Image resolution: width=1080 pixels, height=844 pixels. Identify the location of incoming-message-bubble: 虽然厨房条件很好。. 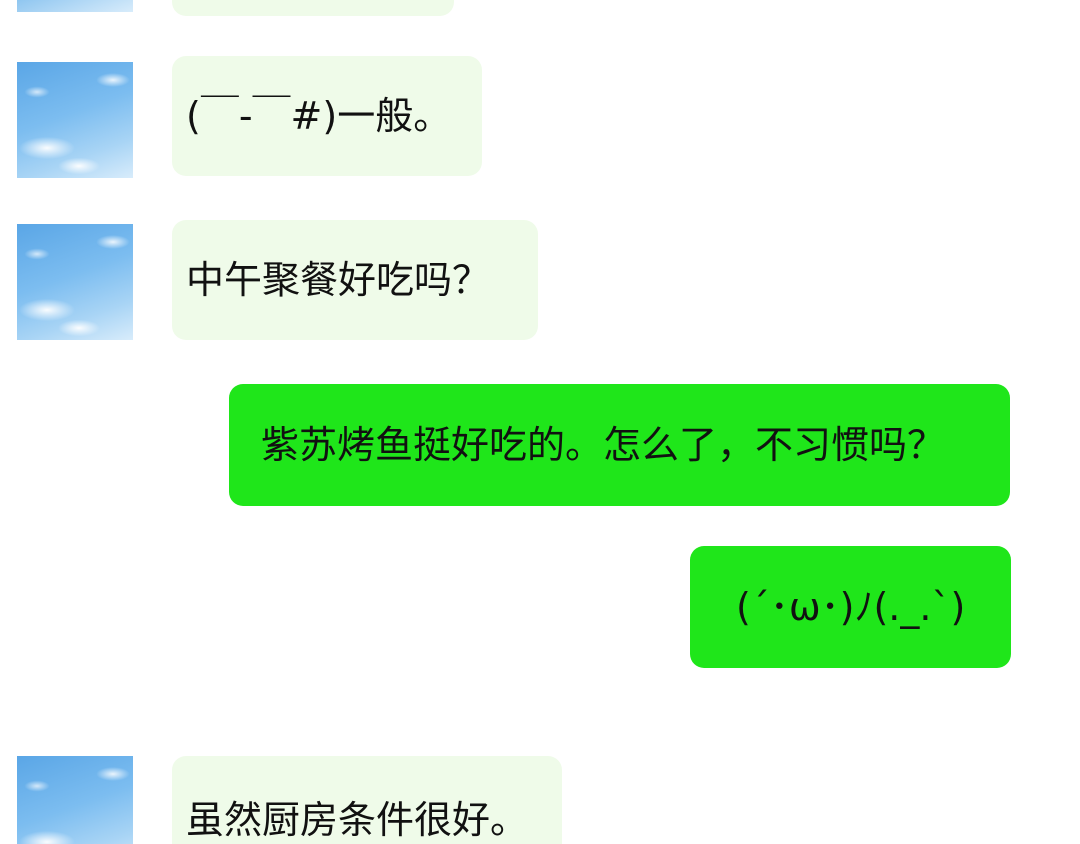
(367, 800).